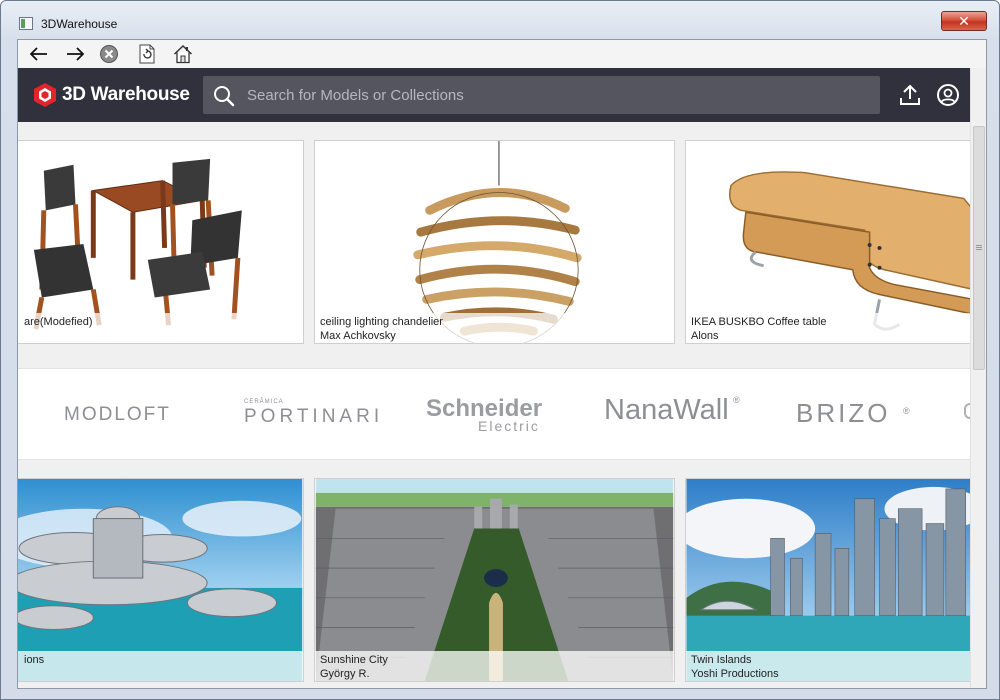 This screenshot has height=700, width=1000. What do you see at coordinates (26, 23) in the screenshot?
I see `app-icon` at bounding box center [26, 23].